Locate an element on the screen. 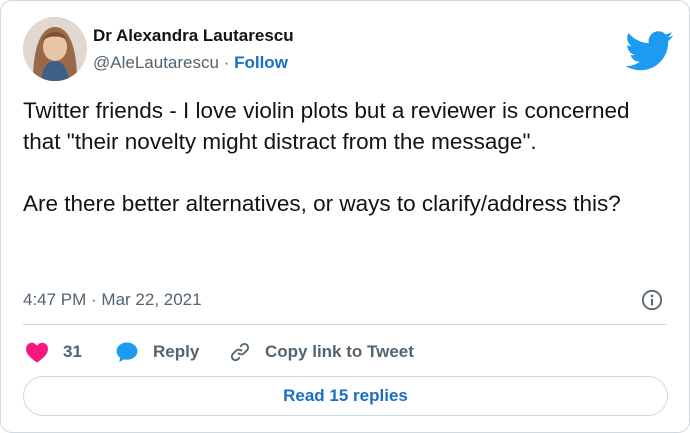  read-replies-button: Read 15 replies is located at coordinates (345, 396).